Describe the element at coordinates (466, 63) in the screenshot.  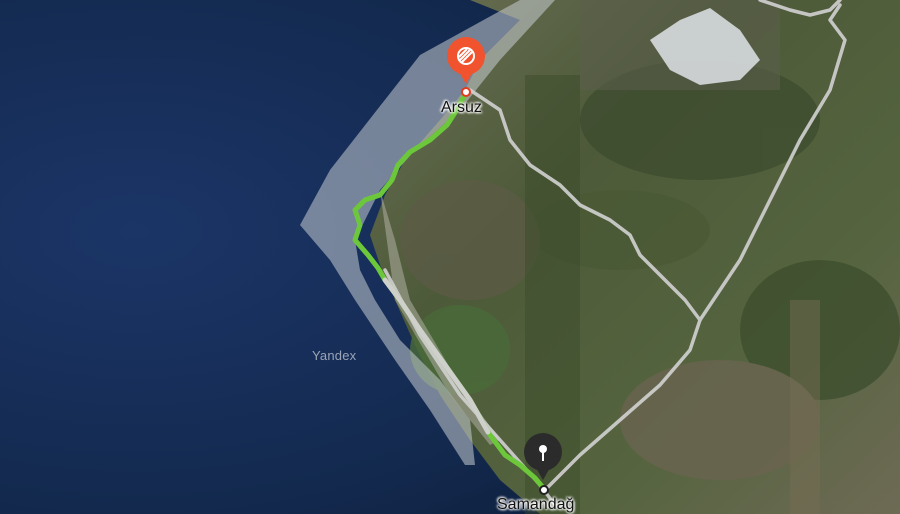
I see `start-marker-icon` at that location.